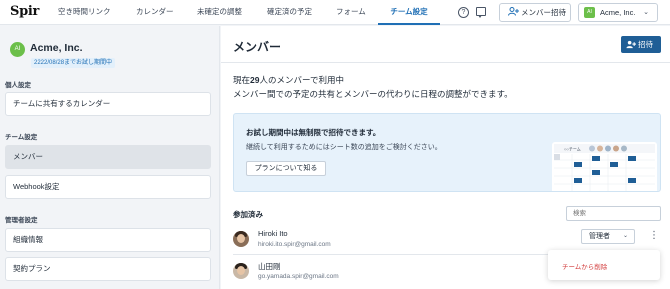 Image resolution: width=670 pixels, height=289 pixels. I want to click on workspace-name: Acme, Inc., so click(618, 12).